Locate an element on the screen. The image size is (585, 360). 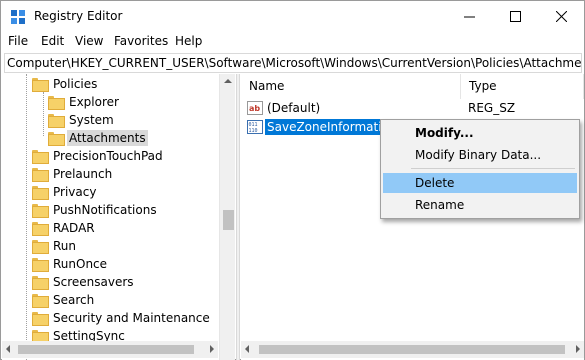
tree-item-system: System is located at coordinates (82, 120).